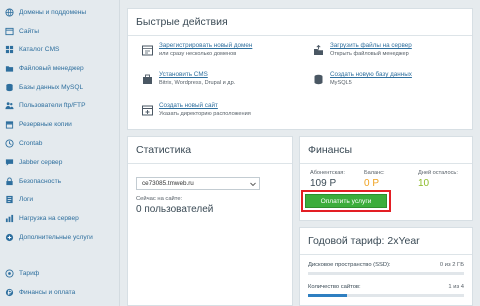  Describe the element at coordinates (364, 241) in the screenshot. I see `tariff-title: Годовой тариф: 2xYear` at that location.